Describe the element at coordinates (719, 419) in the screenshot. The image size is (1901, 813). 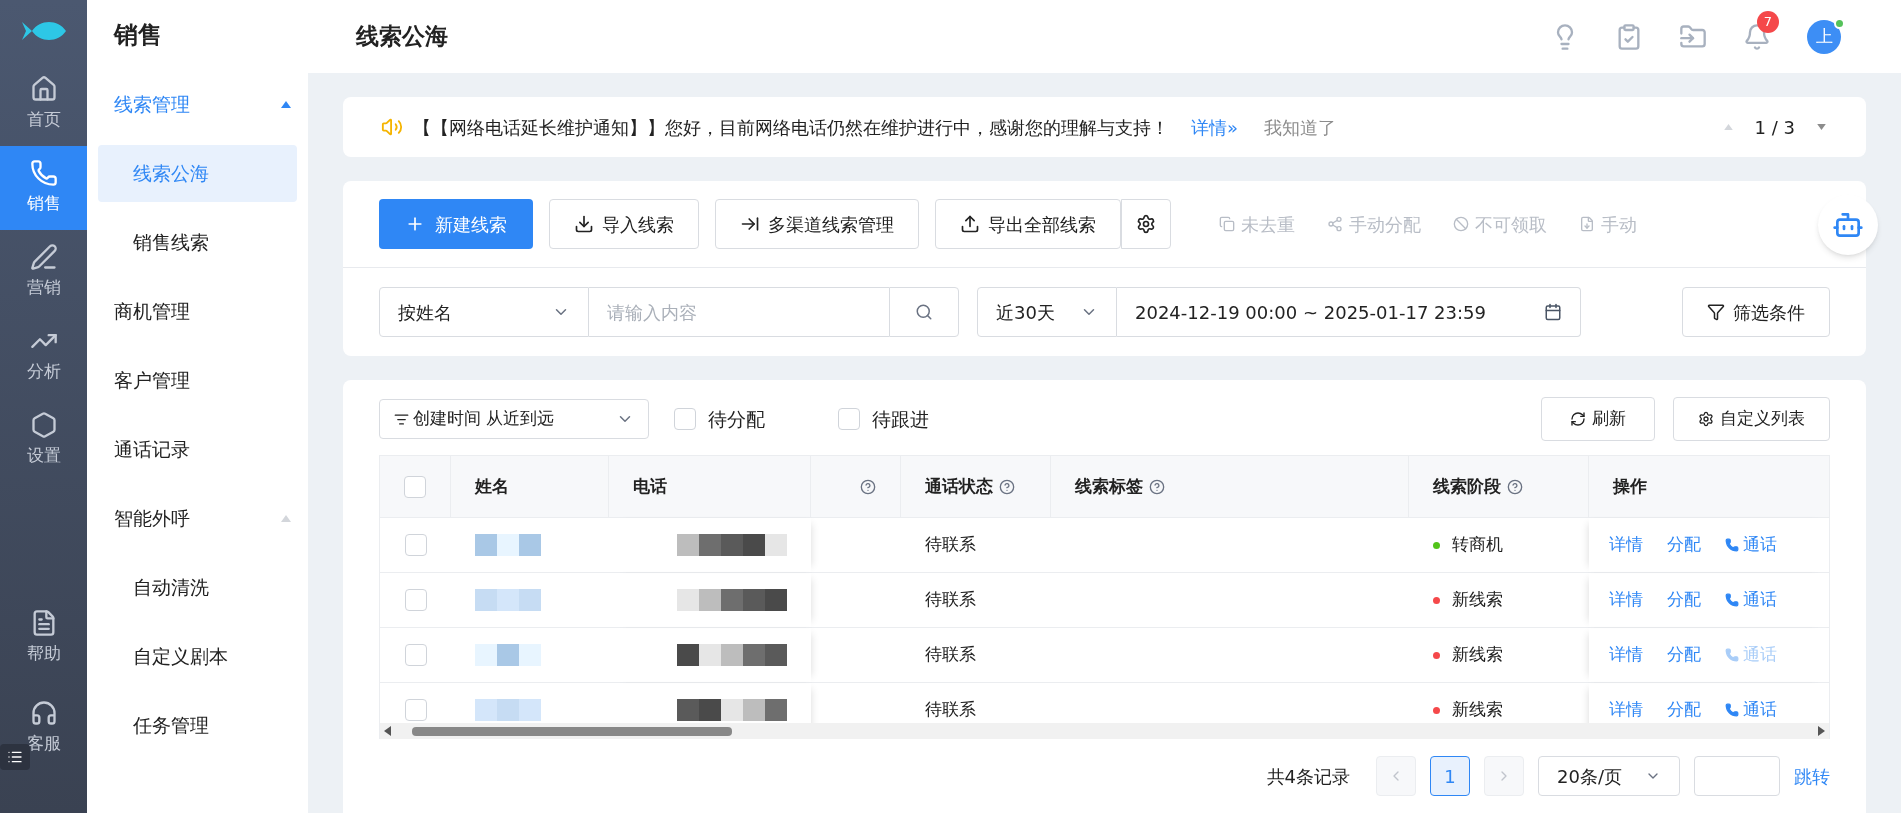
I see `filter-checkbox: 待分配` at that location.